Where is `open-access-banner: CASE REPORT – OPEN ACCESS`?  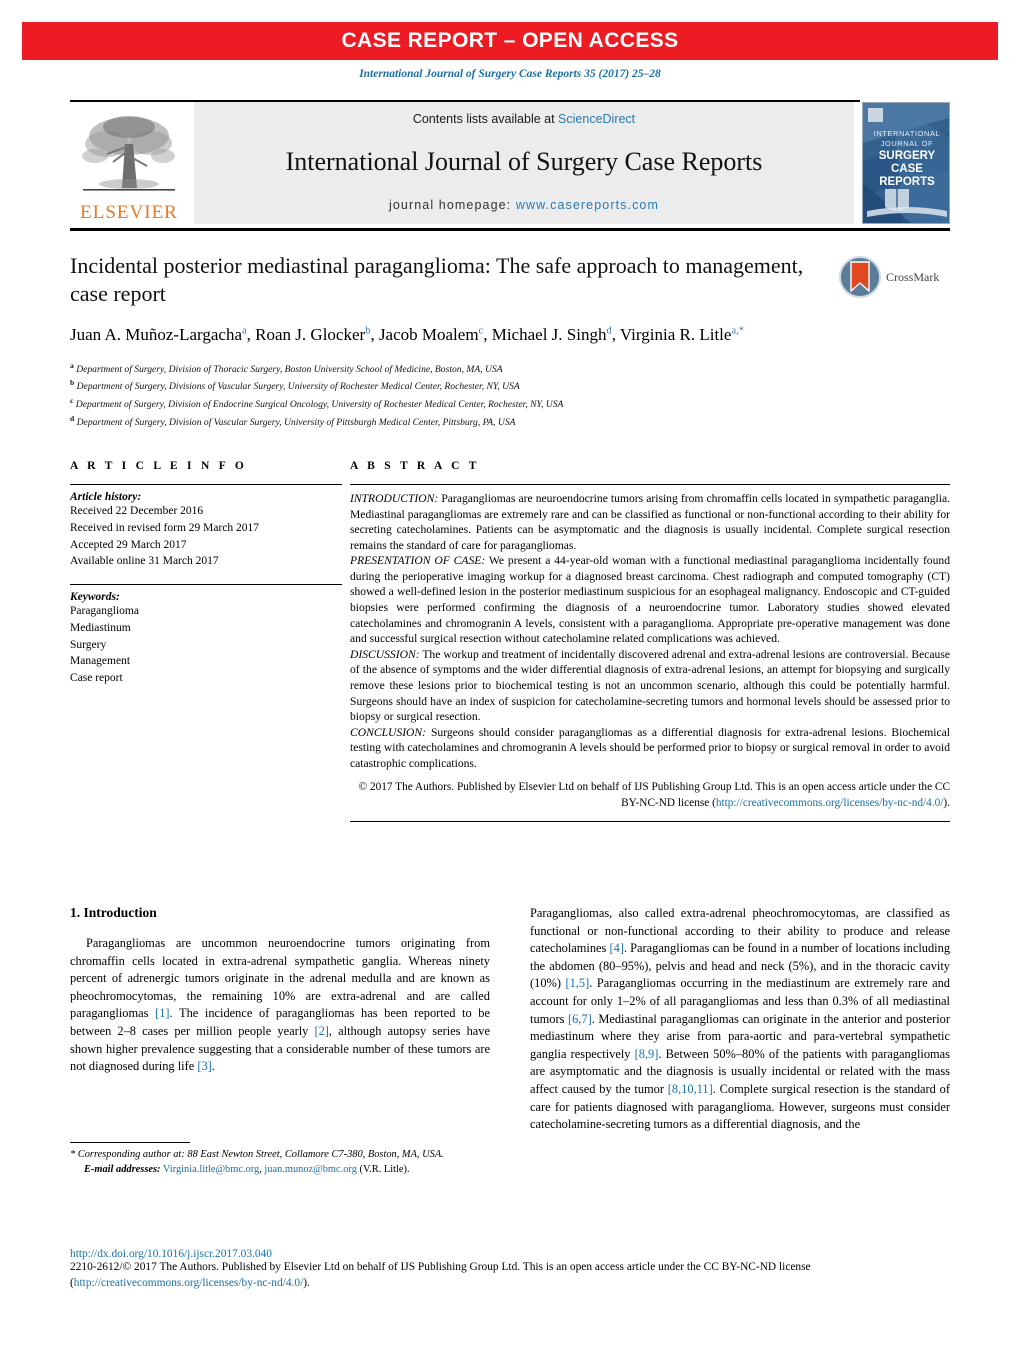
open-access-banner: CASE REPORT – OPEN ACCESS is located at coordinates (510, 41).